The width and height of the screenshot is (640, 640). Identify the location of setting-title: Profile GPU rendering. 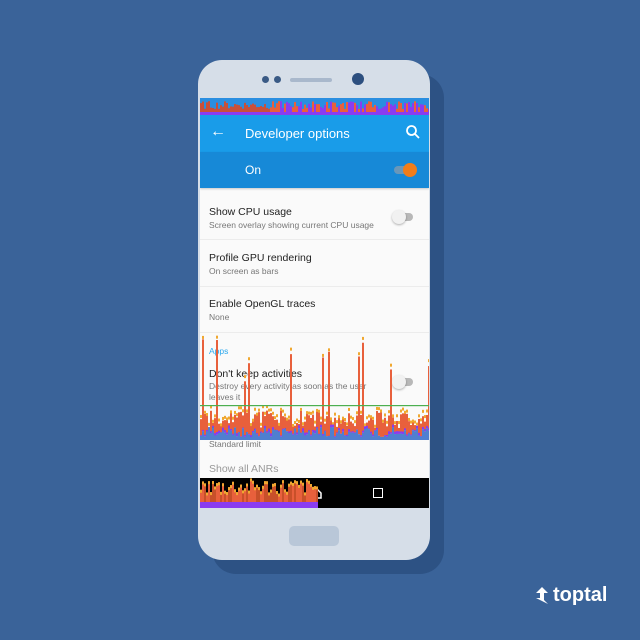
(260, 258).